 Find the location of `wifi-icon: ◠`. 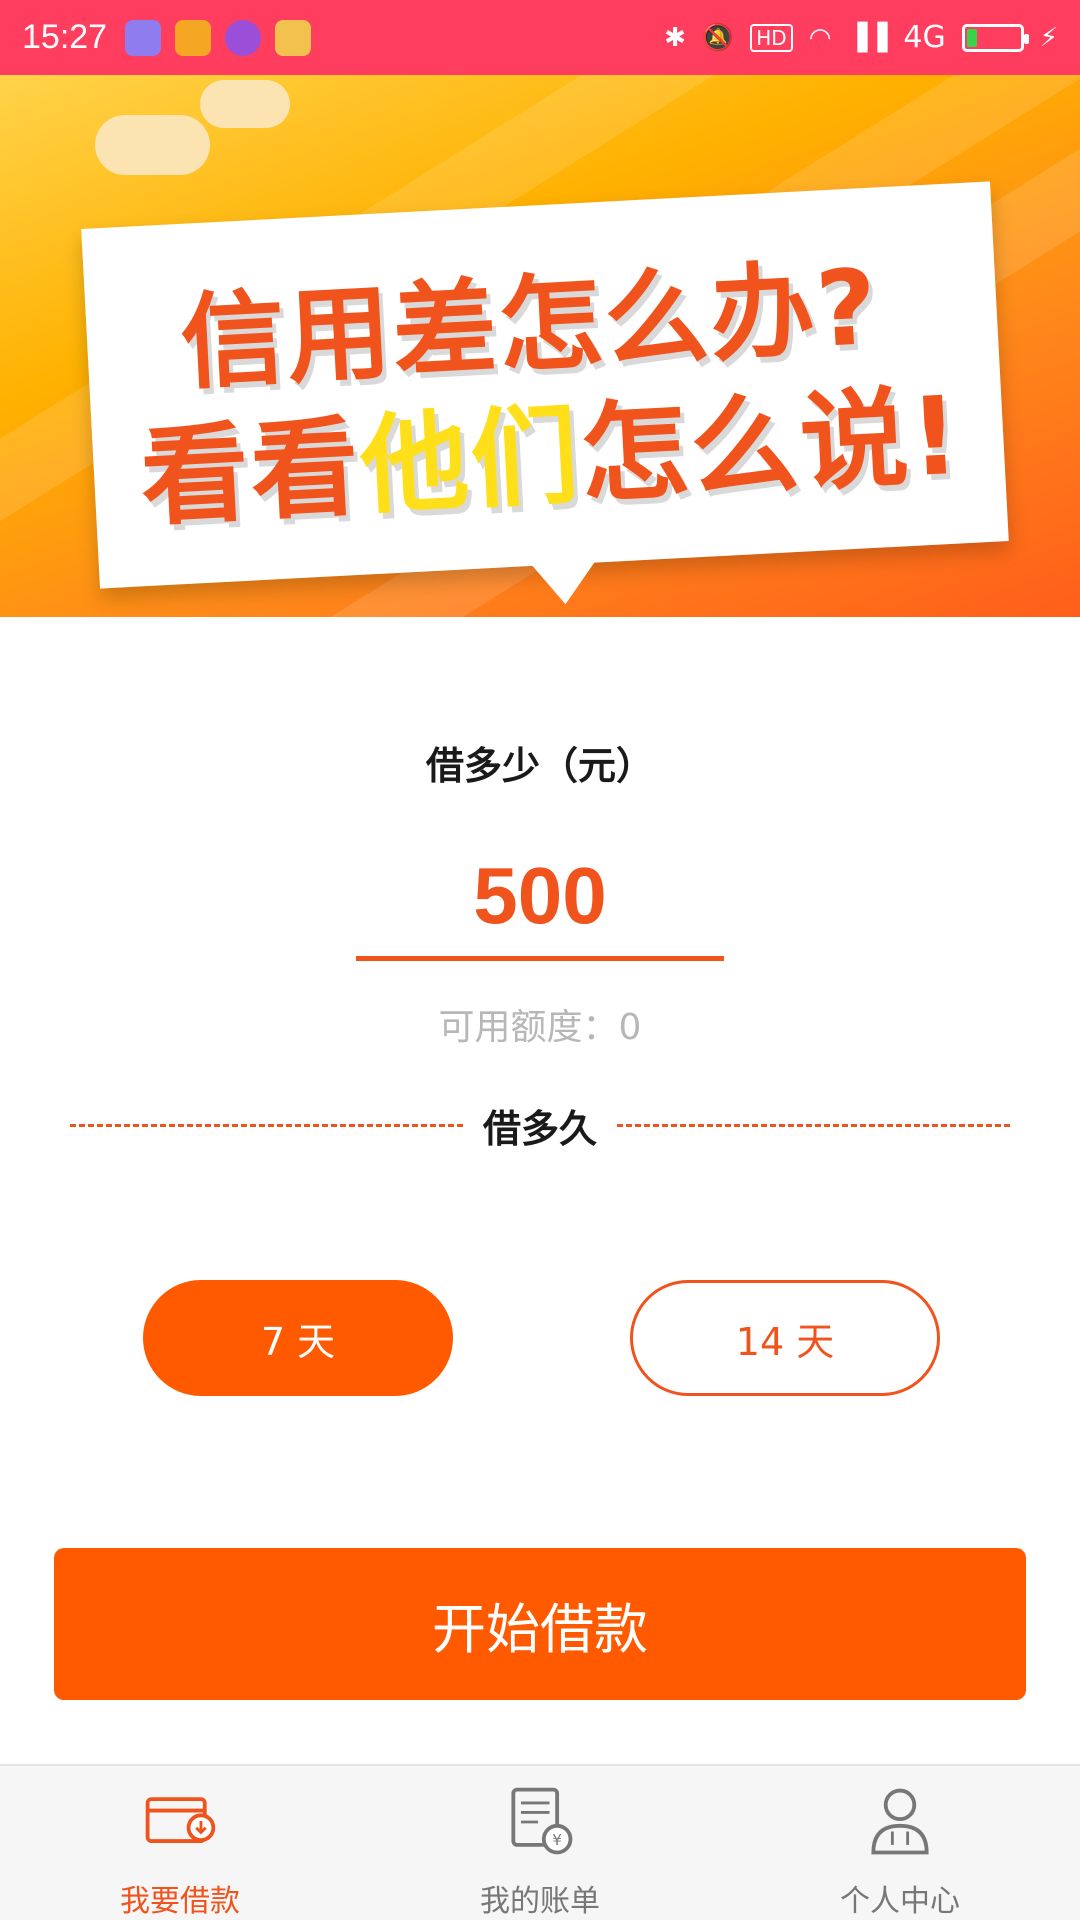

wifi-icon: ◠ is located at coordinates (820, 37).